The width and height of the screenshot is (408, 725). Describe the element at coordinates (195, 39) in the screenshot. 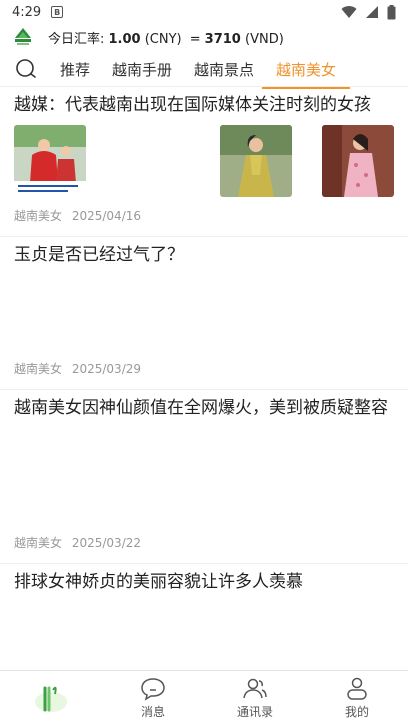

I see `rate-equals: =` at that location.